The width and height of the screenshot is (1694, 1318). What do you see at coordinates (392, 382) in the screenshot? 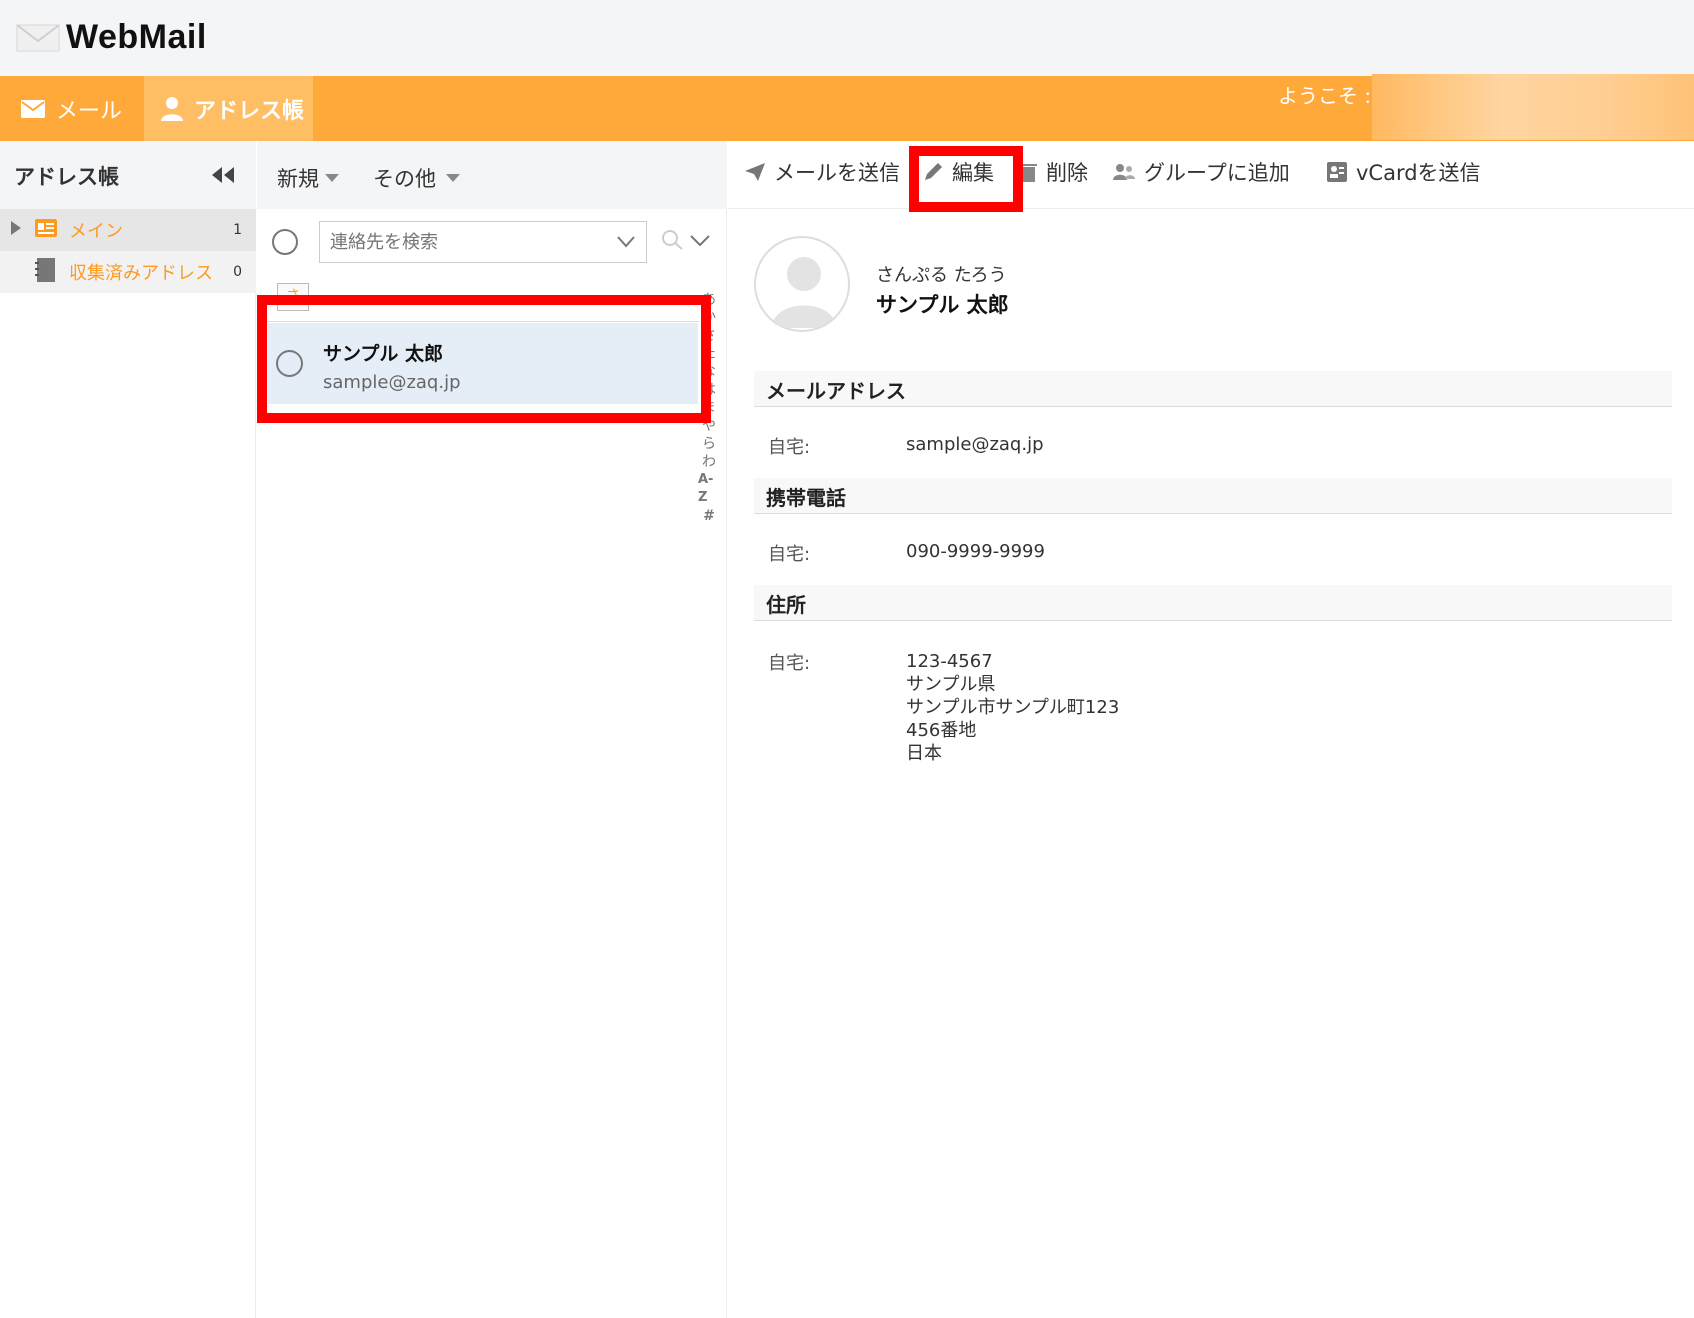
I see `contact-email: sample@zaq.jp` at bounding box center [392, 382].